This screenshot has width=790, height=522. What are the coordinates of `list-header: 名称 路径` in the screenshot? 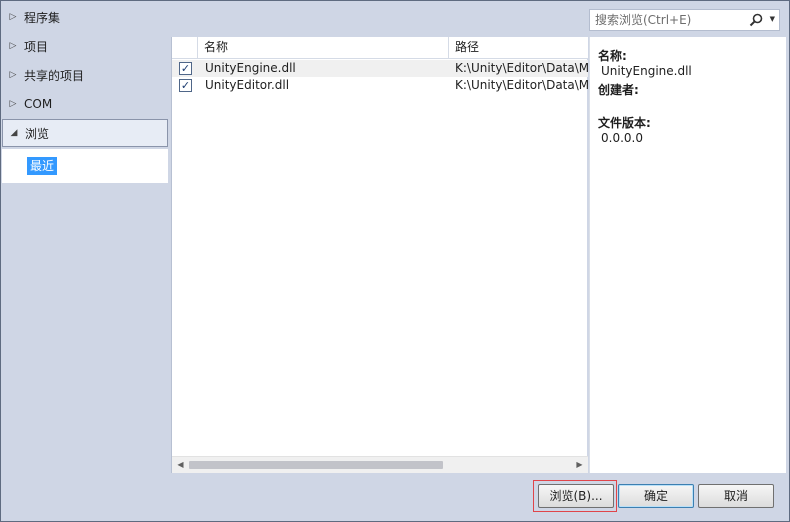 It's located at (380, 48).